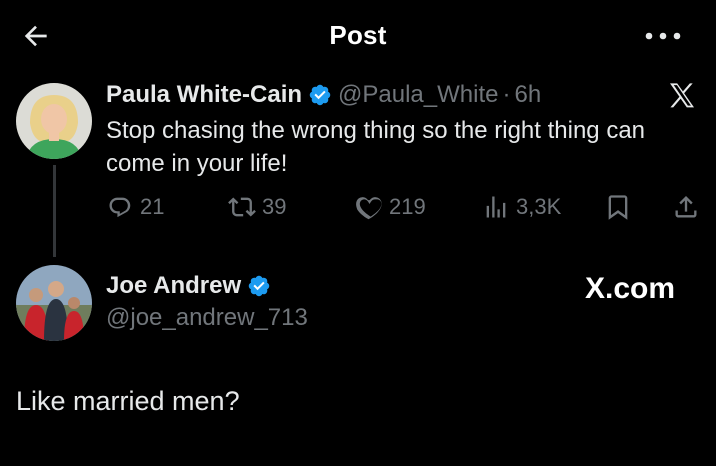 Image resolution: width=716 pixels, height=466 pixels. Describe the element at coordinates (618, 207) in the screenshot. I see `bookmark-icon` at that location.